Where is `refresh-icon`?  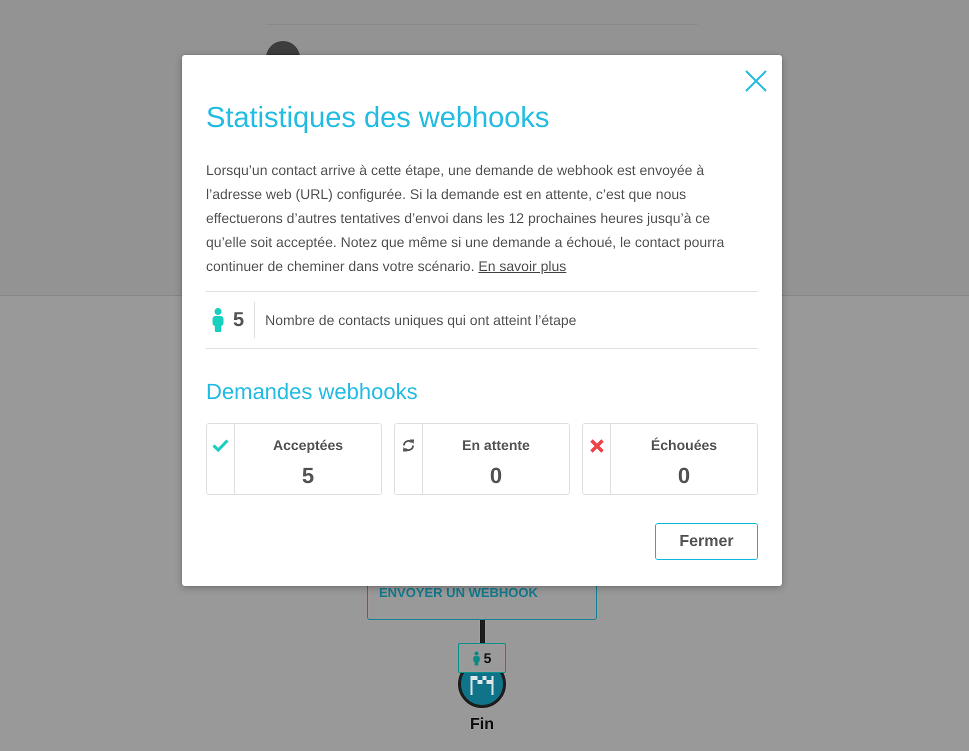
refresh-icon is located at coordinates (408, 445).